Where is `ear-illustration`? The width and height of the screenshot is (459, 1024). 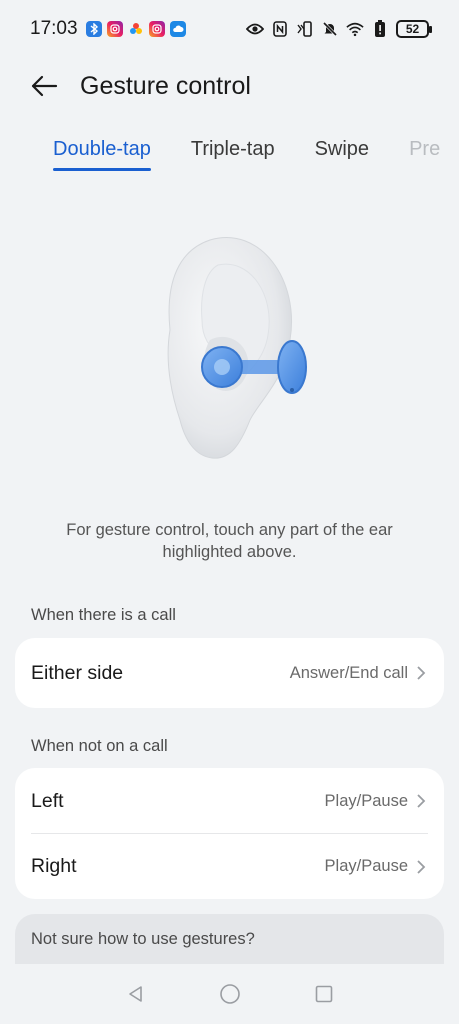 ear-illustration is located at coordinates (230, 350).